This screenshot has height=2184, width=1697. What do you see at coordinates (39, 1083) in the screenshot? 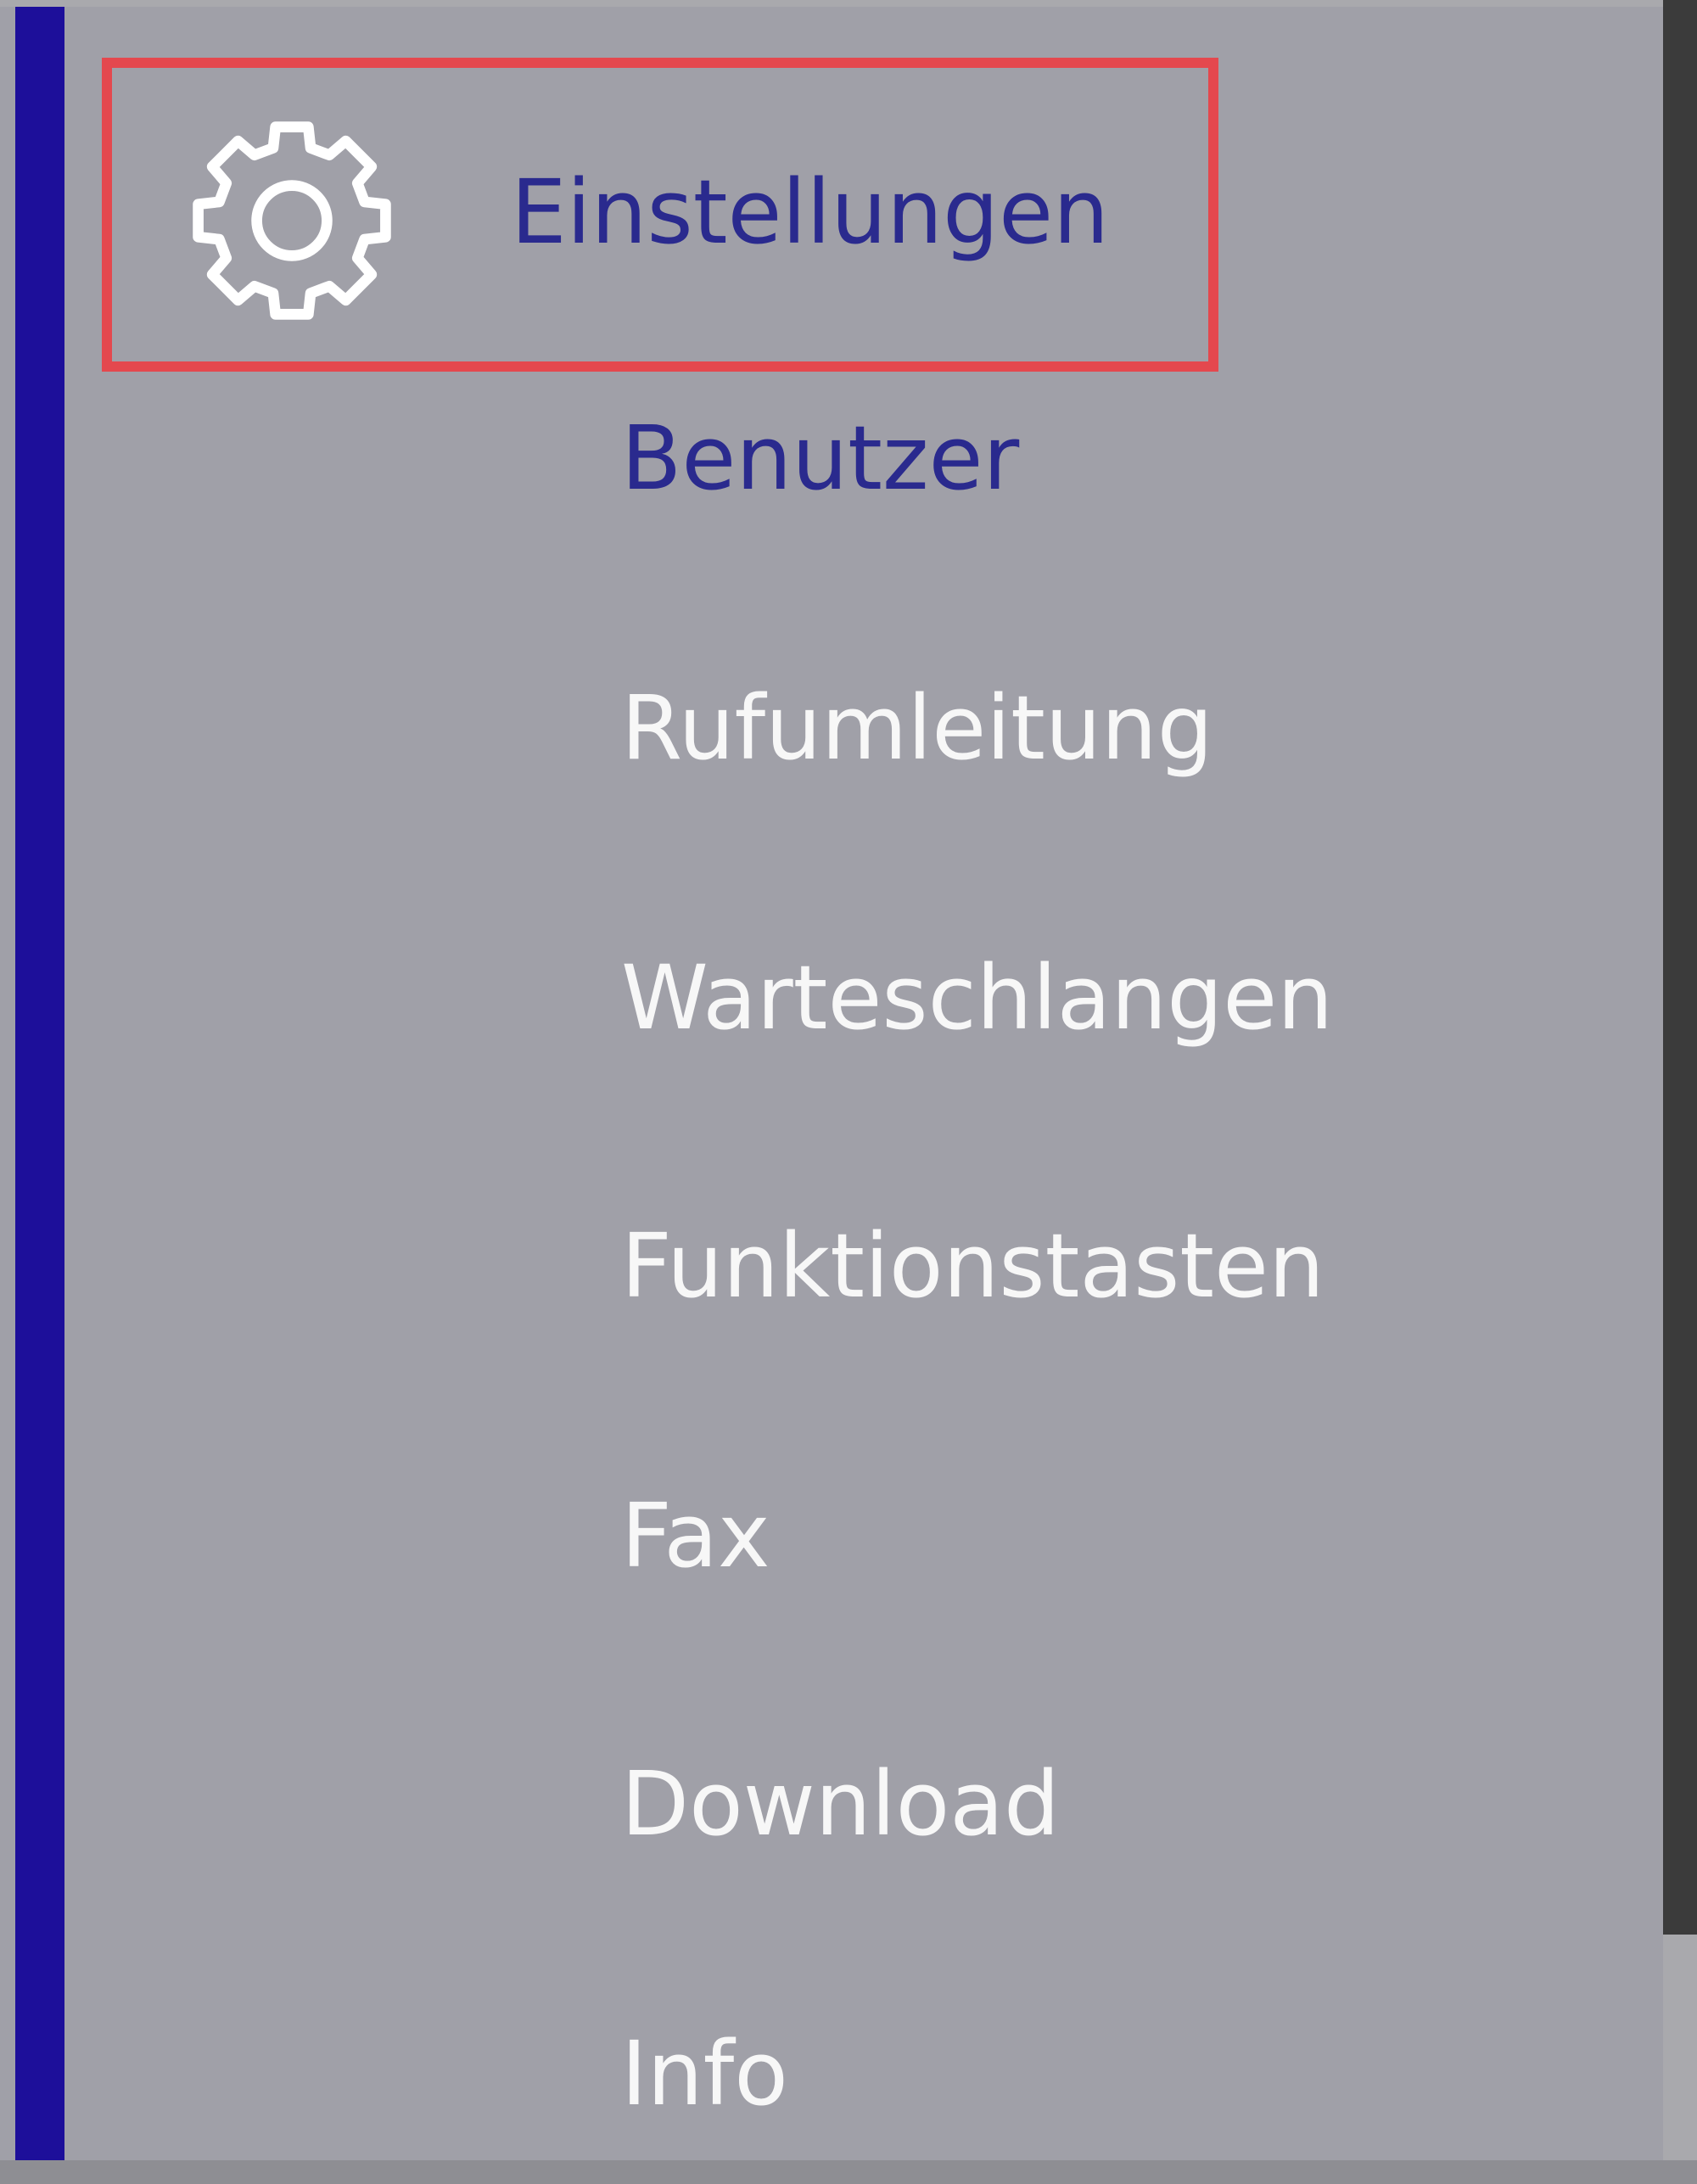
I see `active-section-indicator` at bounding box center [39, 1083].